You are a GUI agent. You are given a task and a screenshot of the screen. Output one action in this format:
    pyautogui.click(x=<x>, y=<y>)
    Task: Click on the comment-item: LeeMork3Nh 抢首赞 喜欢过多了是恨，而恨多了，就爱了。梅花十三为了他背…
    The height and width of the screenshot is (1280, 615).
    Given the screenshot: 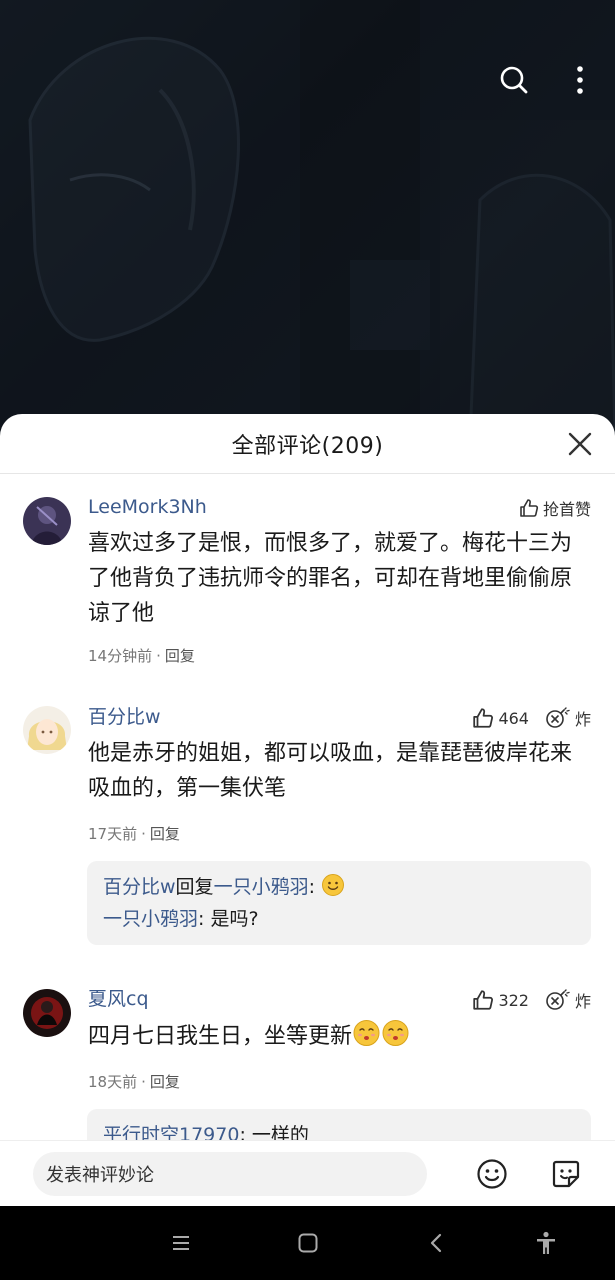 What is the action you would take?
    pyautogui.click(x=307, y=584)
    